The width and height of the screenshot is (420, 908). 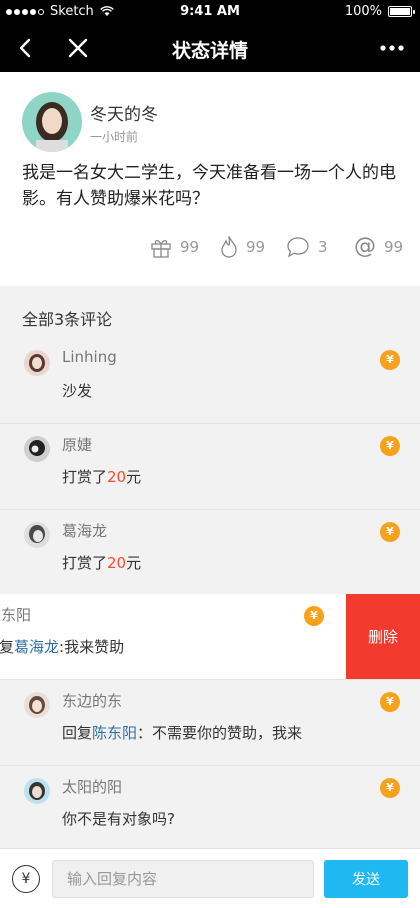 I want to click on status-bar: Sketch 9:41 AM 100%, so click(x=210, y=12).